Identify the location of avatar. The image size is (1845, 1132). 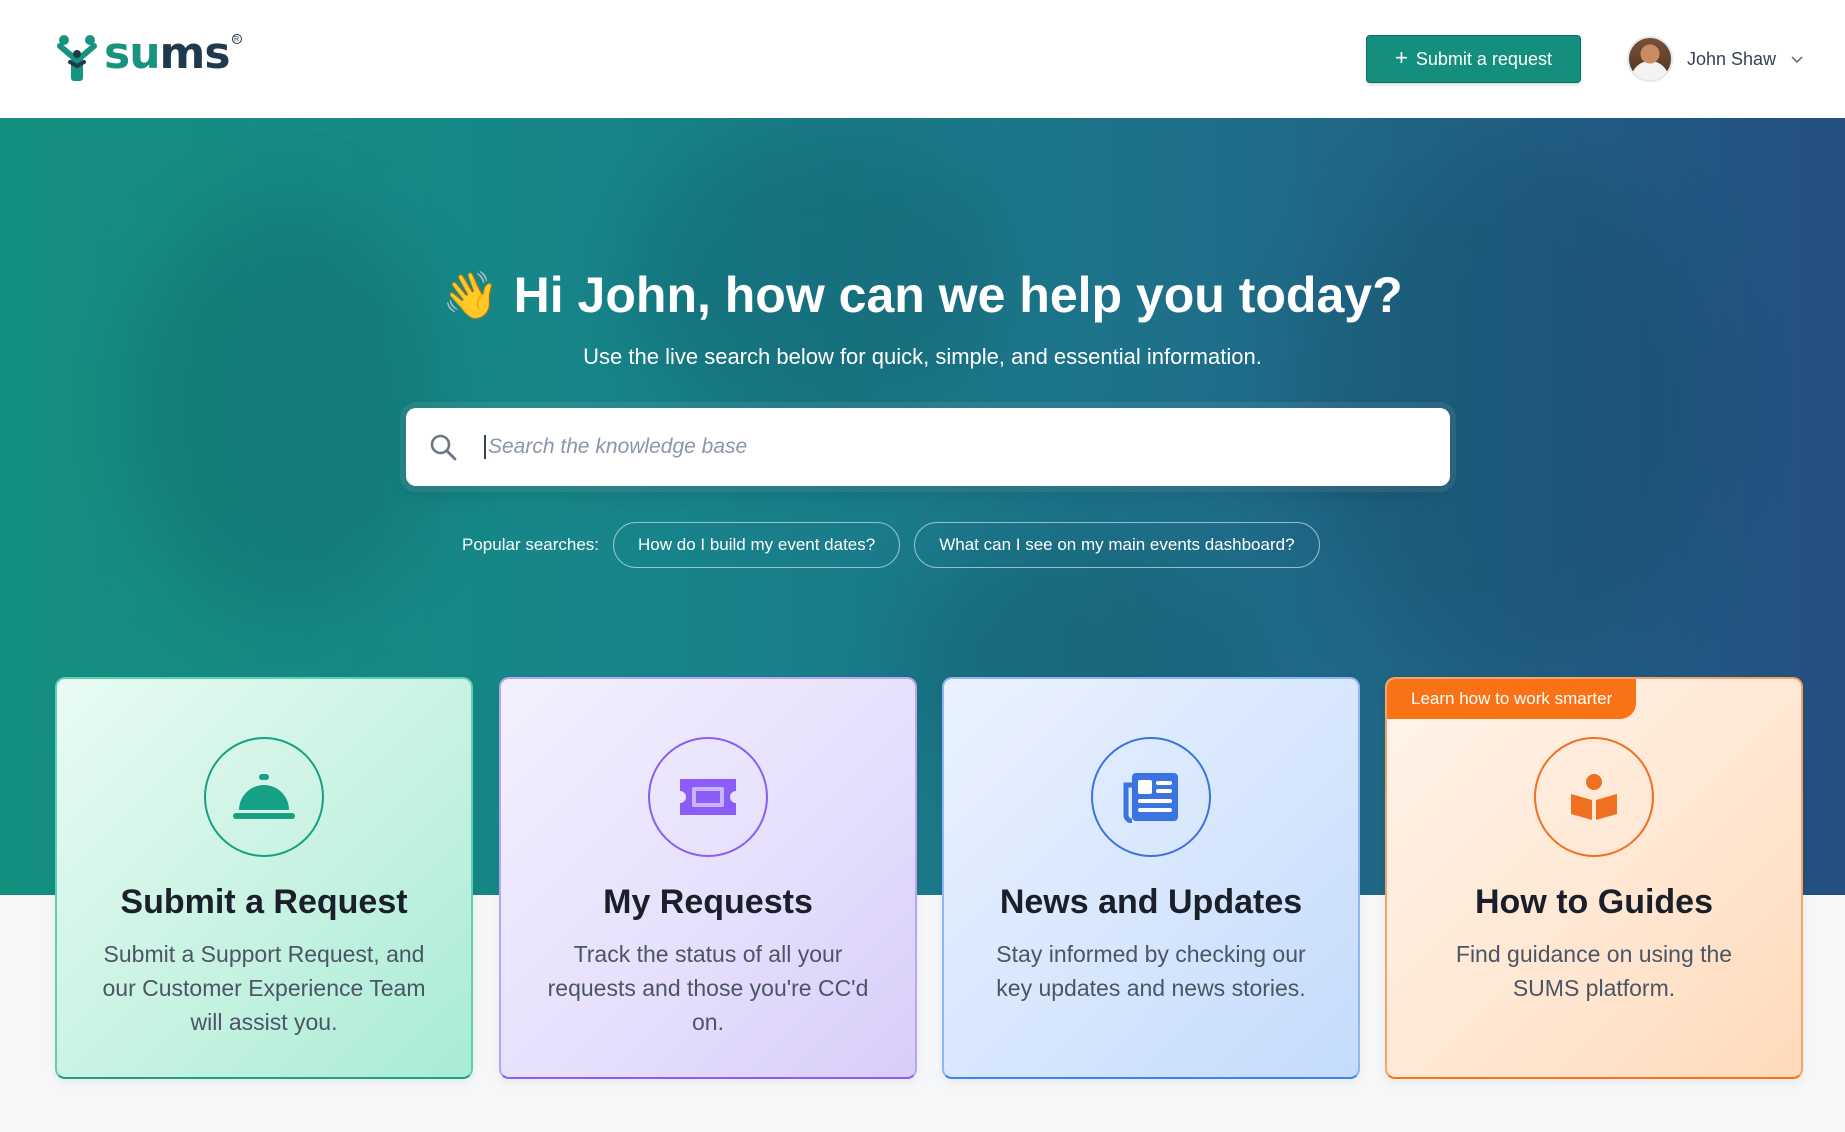
(1650, 59).